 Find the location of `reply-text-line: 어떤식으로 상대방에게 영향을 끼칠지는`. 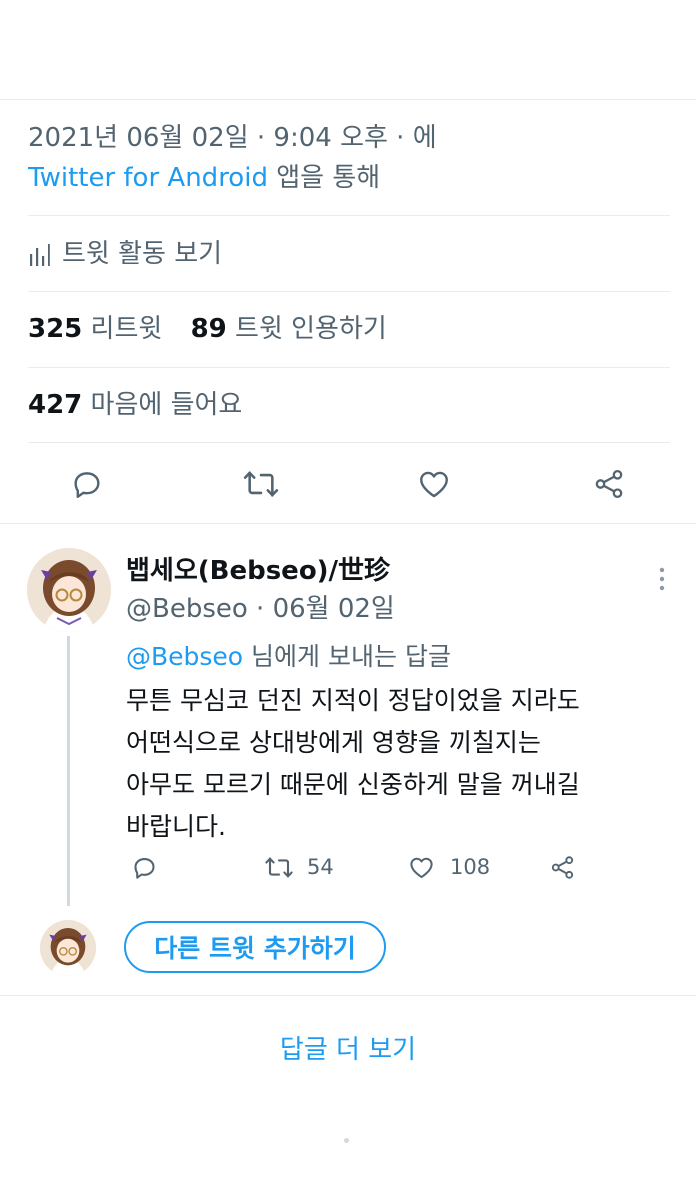

reply-text-line: 어떤식으로 상대방에게 영향을 끼칠지는 is located at coordinates (333, 742).